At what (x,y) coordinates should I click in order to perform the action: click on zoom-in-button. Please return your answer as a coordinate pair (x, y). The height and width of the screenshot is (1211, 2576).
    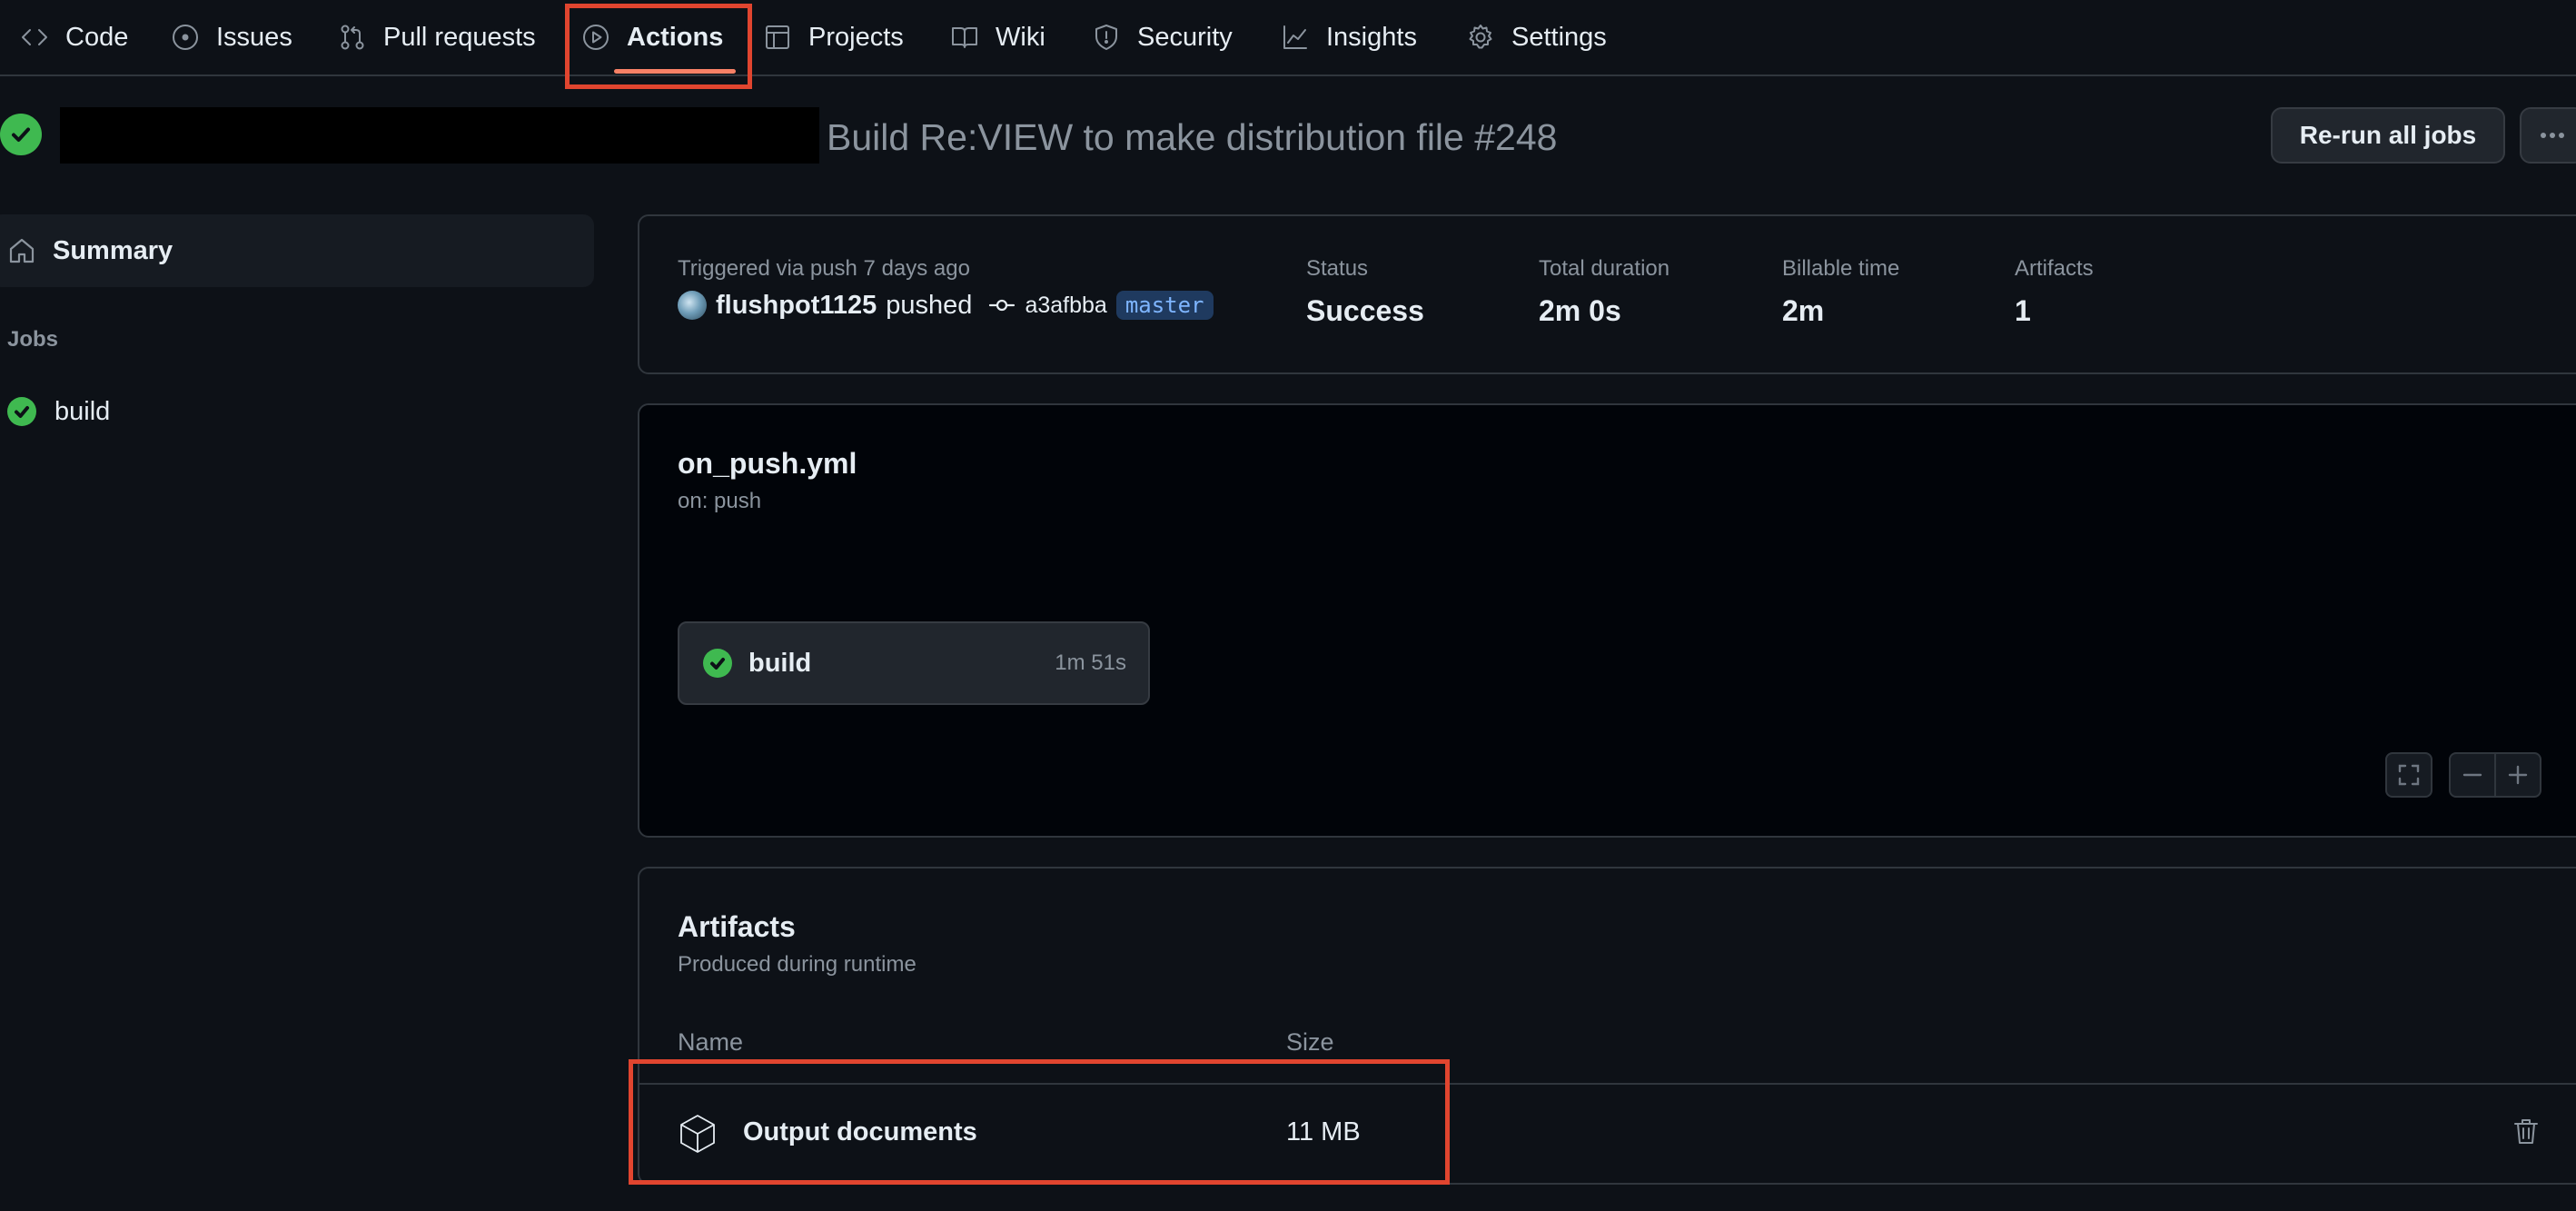
    Looking at the image, I should click on (2517, 775).